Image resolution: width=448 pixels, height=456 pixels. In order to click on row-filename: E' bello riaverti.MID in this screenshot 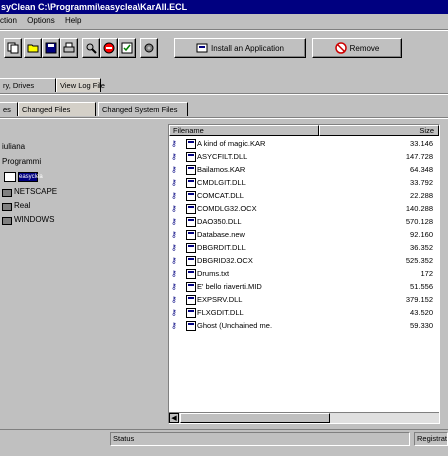, I will do `click(229, 286)`.